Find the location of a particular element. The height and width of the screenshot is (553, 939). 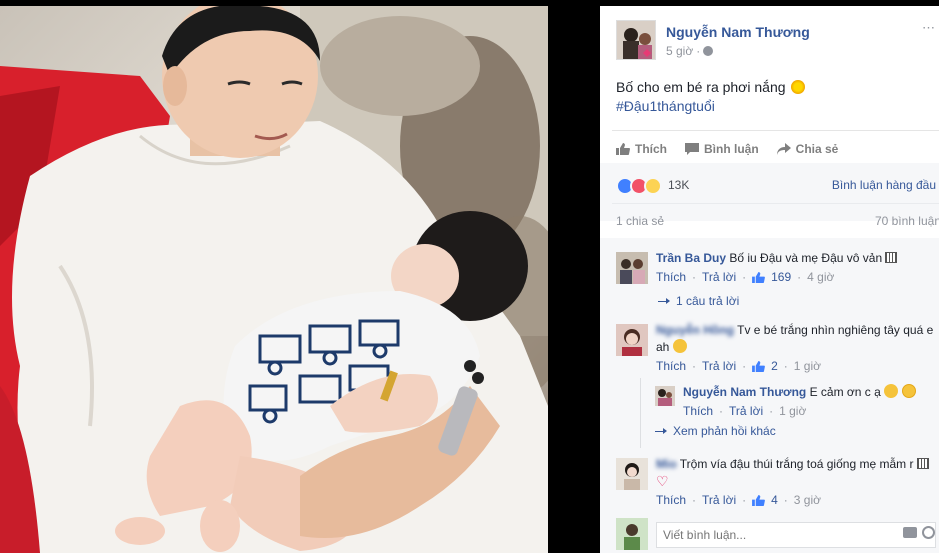

heart-eyes-emoji-icon is located at coordinates (891, 391).